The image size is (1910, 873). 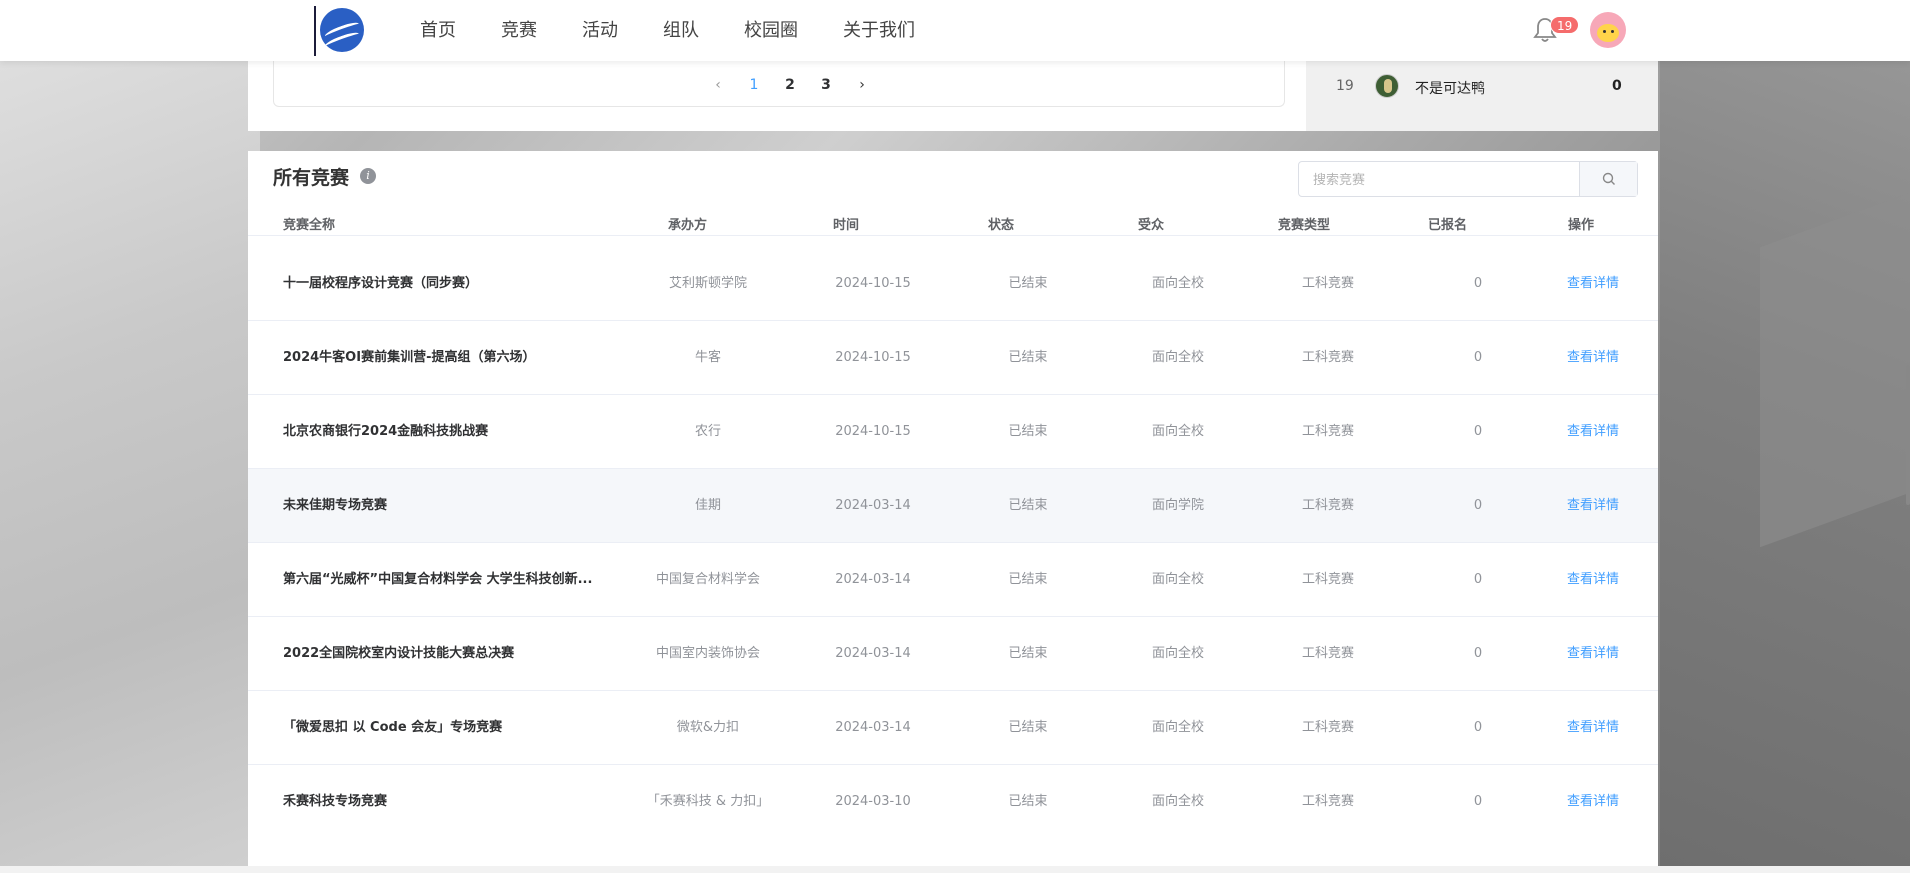 What do you see at coordinates (1447, 223) in the screenshot?
I see `col-registered: 已报名` at bounding box center [1447, 223].